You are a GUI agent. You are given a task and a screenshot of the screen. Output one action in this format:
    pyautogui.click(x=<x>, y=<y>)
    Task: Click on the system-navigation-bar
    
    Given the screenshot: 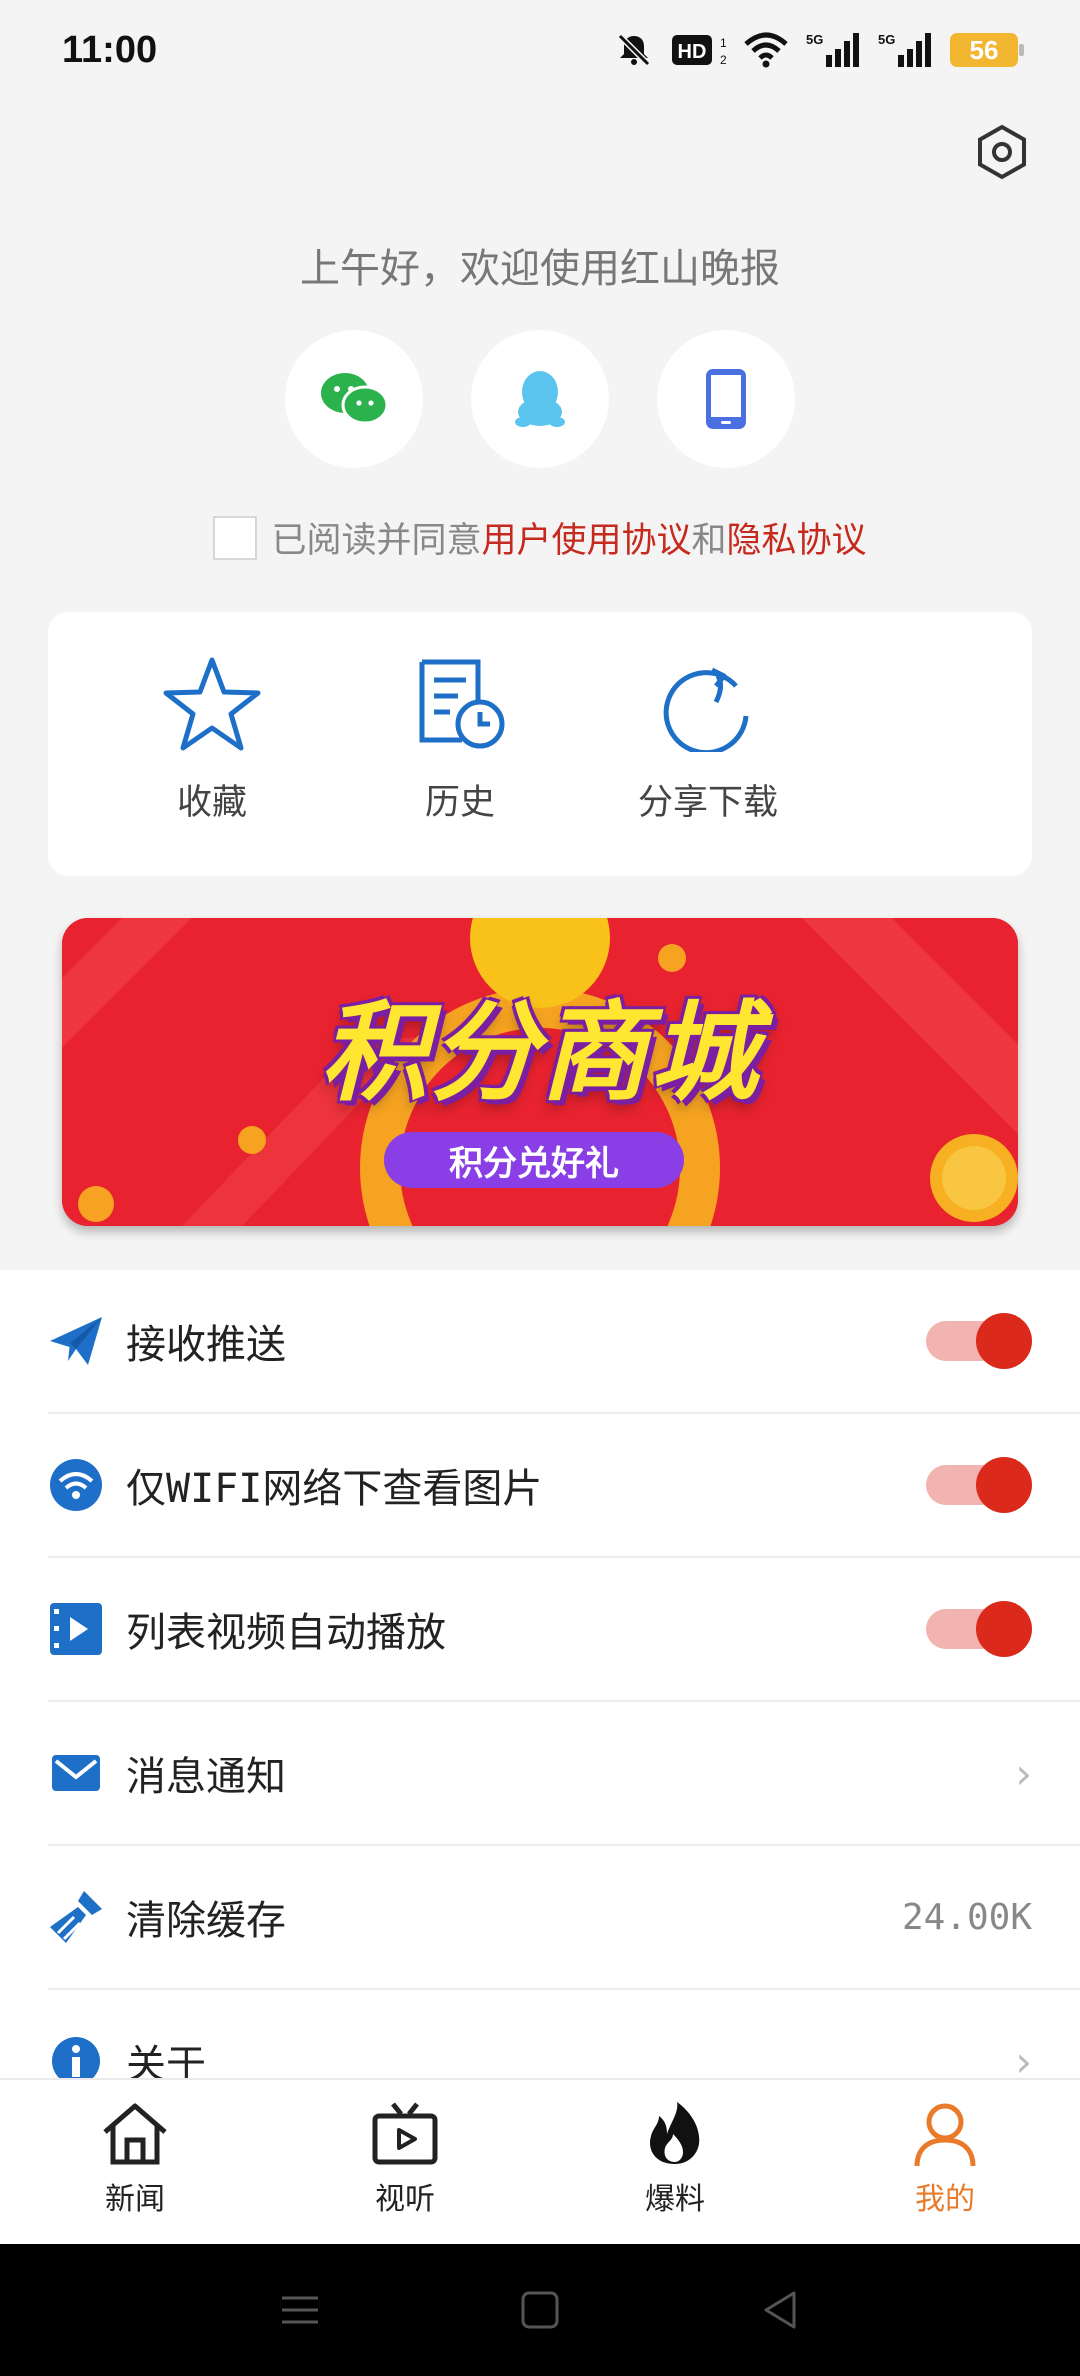 What is the action you would take?
    pyautogui.click(x=540, y=2310)
    